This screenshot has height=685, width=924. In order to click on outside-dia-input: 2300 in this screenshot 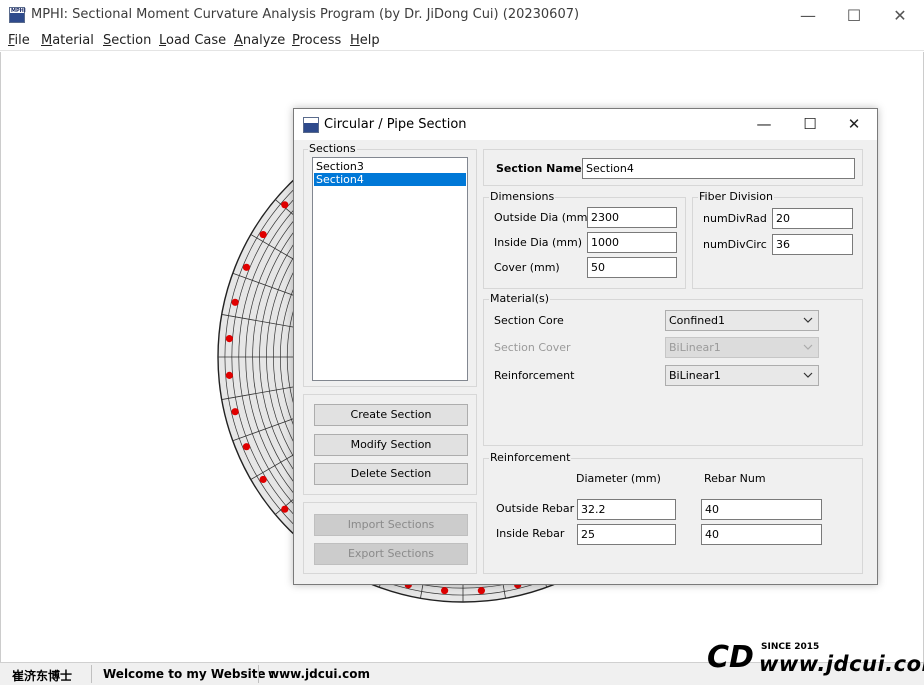, I will do `click(632, 217)`.